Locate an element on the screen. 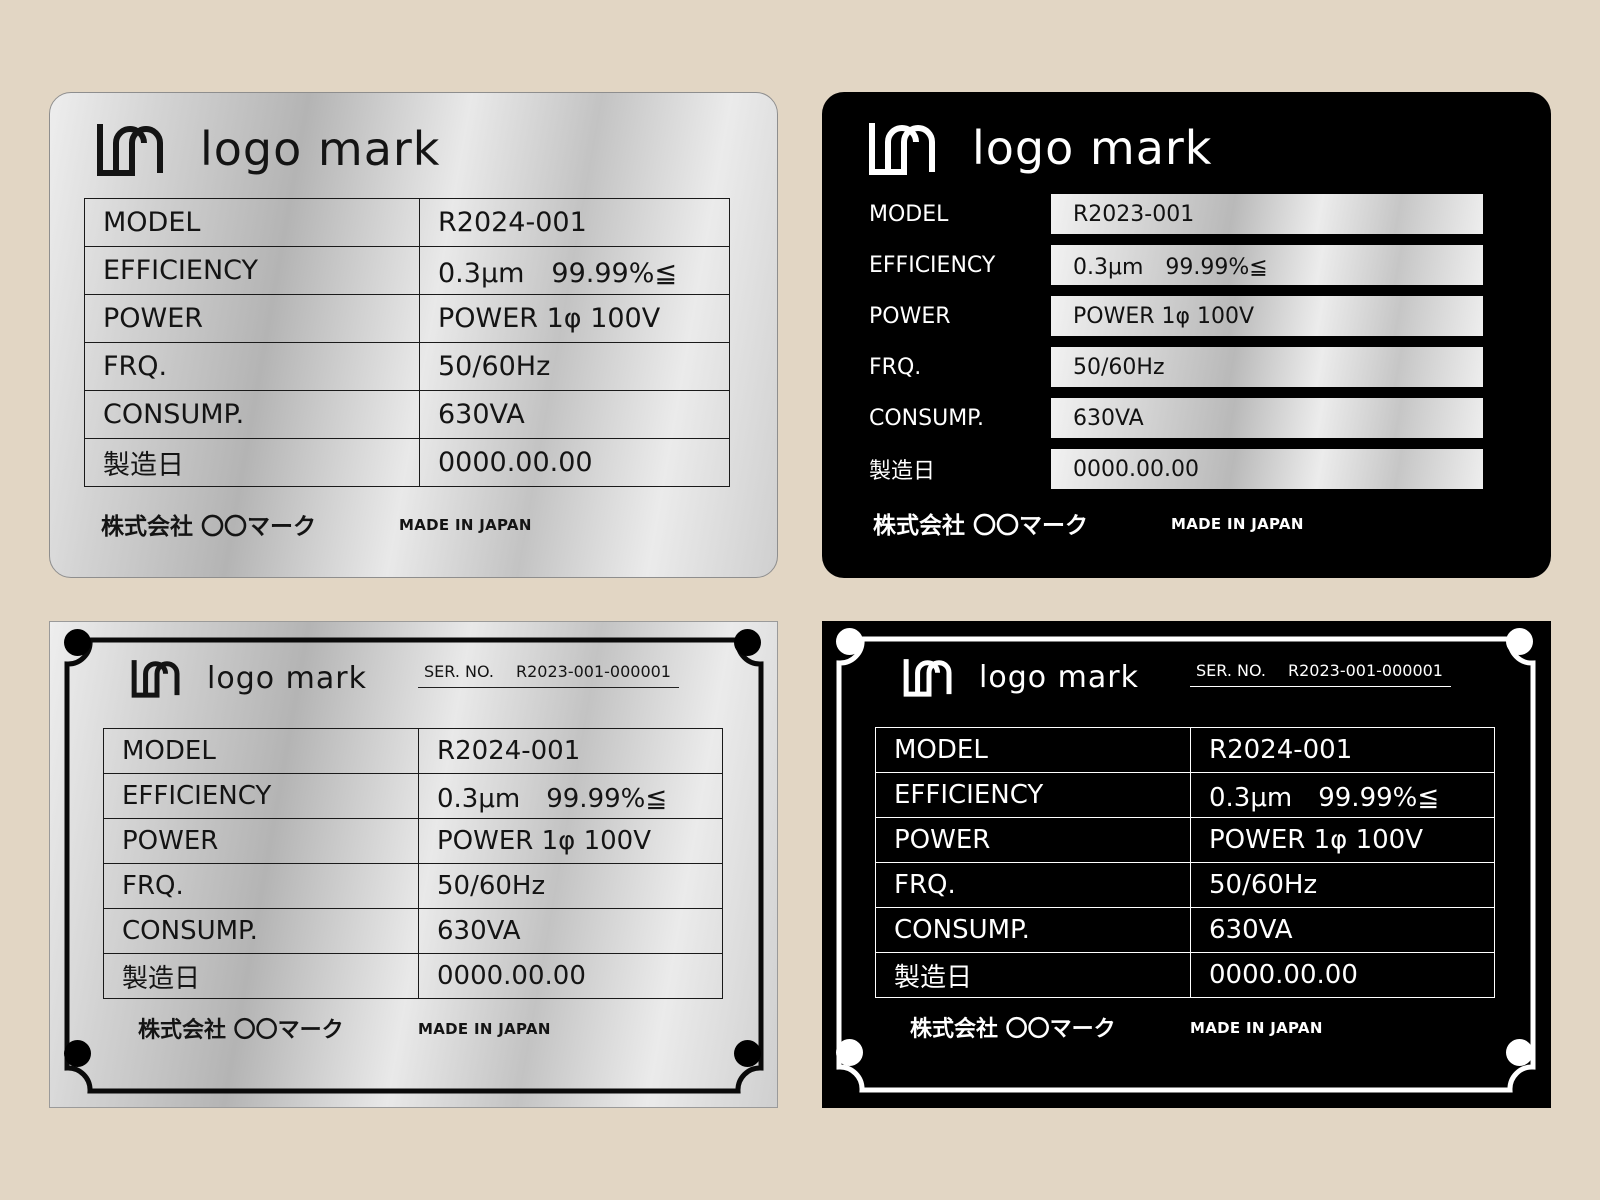  spec-row: MODEL R2023-001 is located at coordinates (1176, 214).